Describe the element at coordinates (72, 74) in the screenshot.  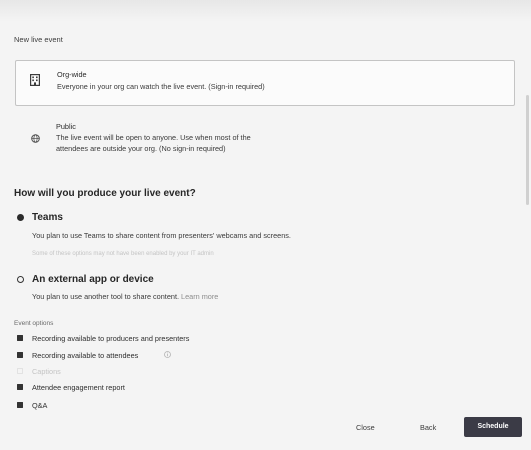
I see `org-wide-label: Org-wide` at that location.